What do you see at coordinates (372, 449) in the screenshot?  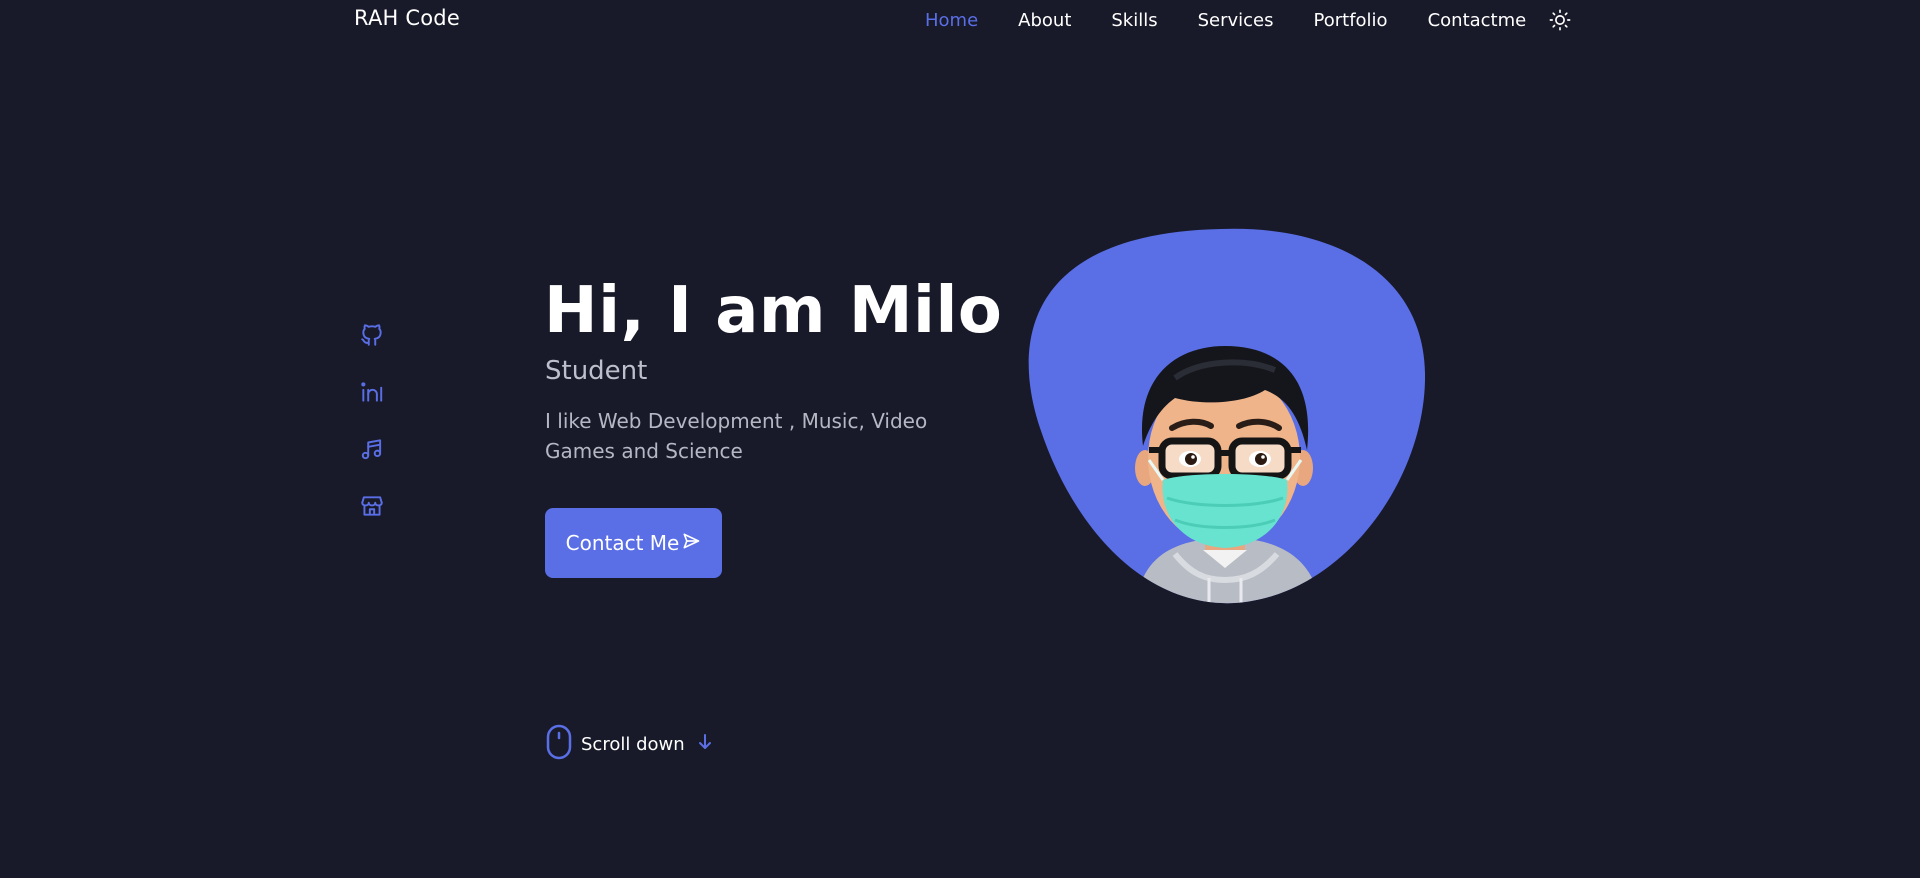 I see `music-icon` at bounding box center [372, 449].